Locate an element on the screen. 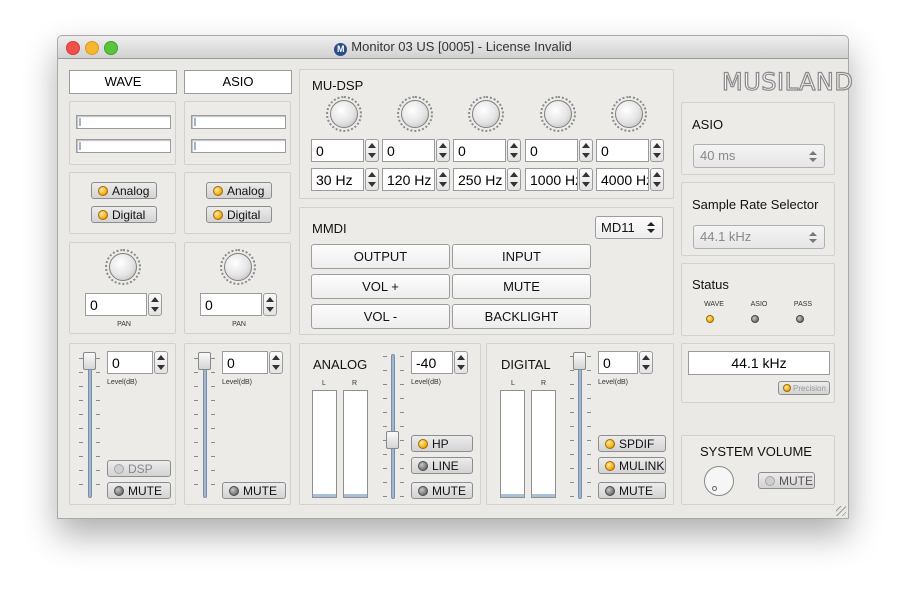 This screenshot has width=904, height=596. digital-meter-right is located at coordinates (543, 444).